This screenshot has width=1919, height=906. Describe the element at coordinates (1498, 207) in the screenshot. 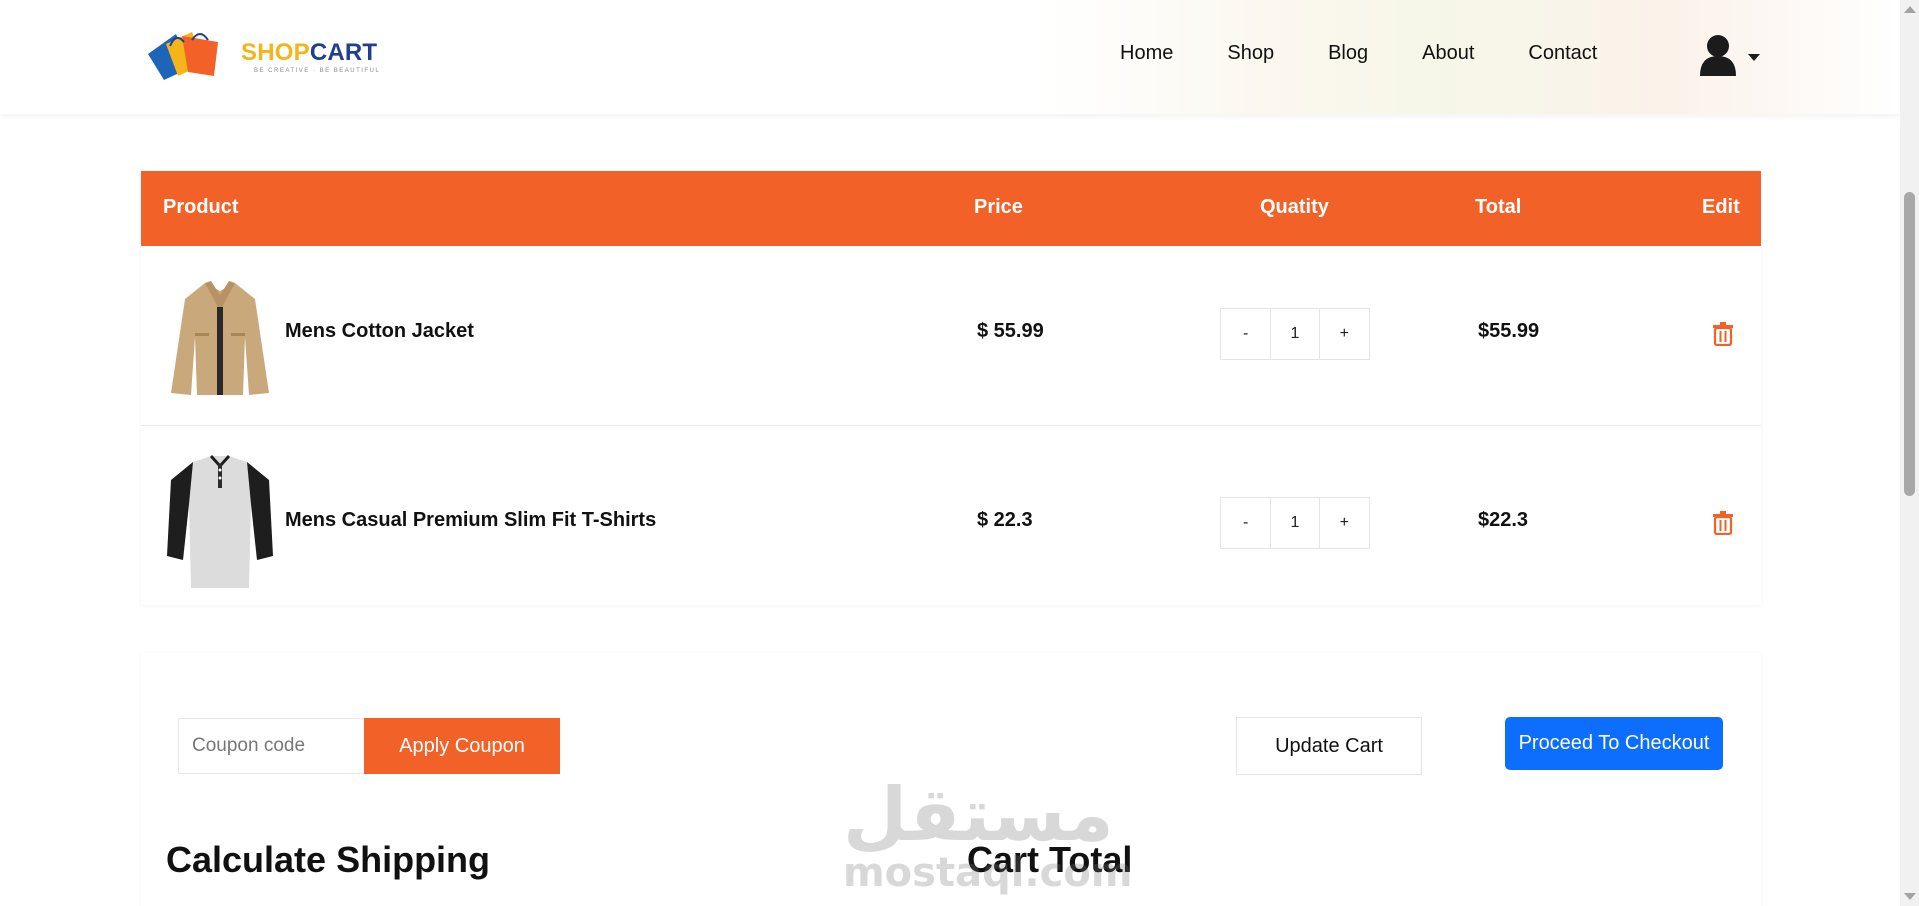

I see `header-total: Total` at that location.